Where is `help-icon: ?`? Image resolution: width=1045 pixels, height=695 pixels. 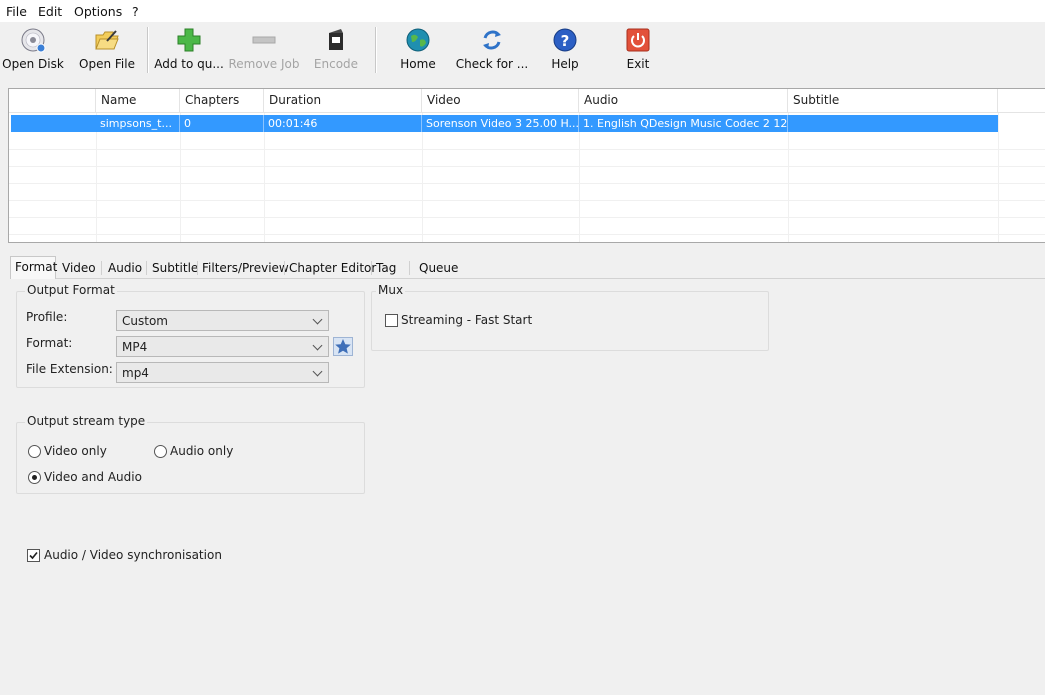
help-icon: ? is located at coordinates (565, 40).